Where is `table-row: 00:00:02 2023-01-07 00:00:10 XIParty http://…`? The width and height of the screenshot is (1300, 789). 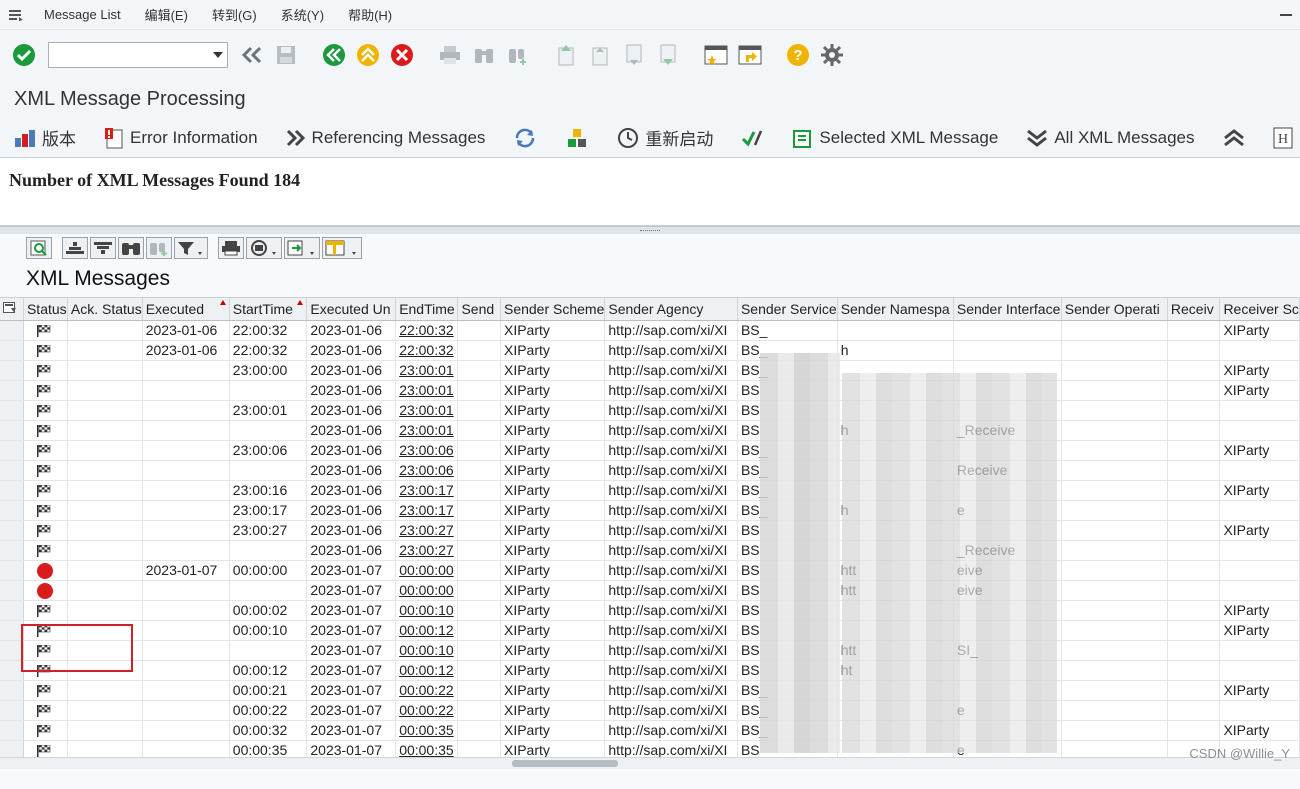
table-row: 00:00:02 2023-01-07 00:00:10 XIParty http://… is located at coordinates (650, 610).